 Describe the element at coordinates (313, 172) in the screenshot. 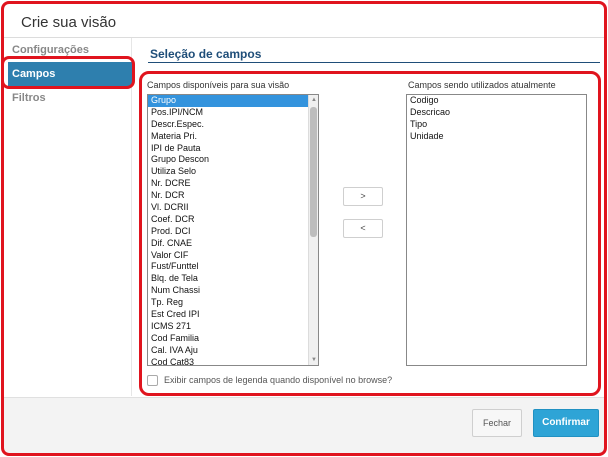

I see `scrollbar-thumb` at that location.